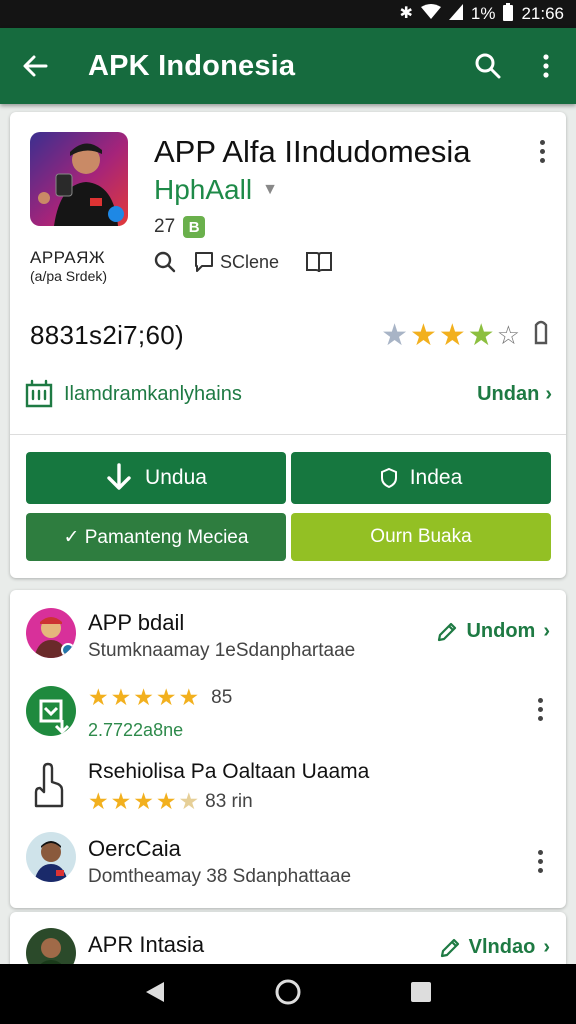 The image size is (576, 1024). I want to click on app-tools: SClene, so click(243, 262).